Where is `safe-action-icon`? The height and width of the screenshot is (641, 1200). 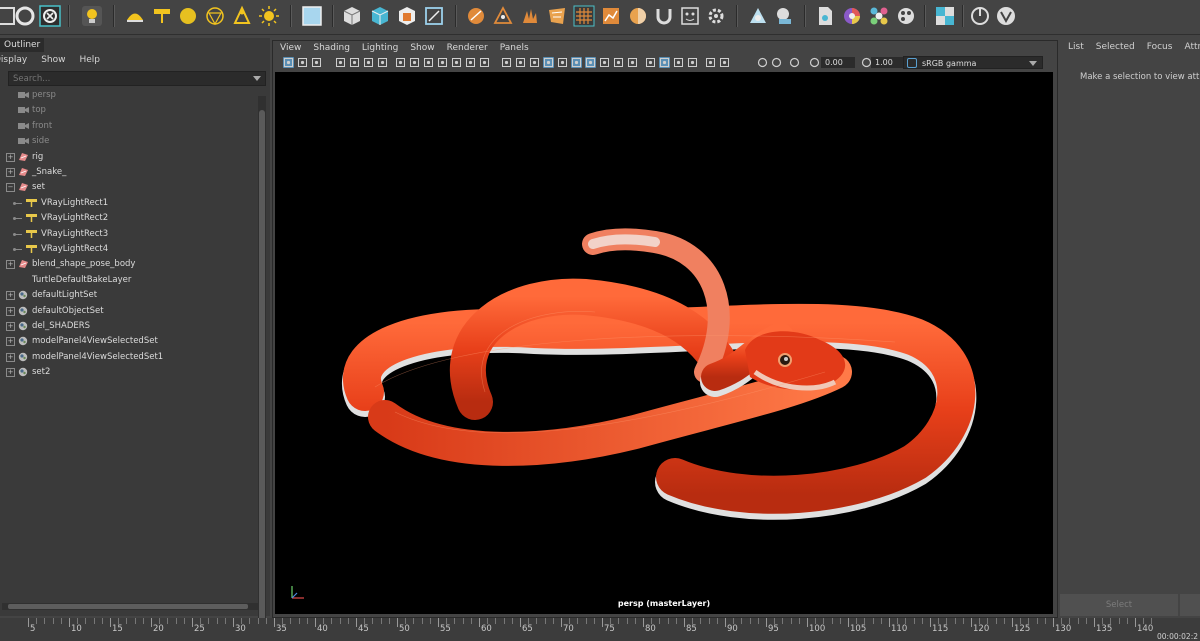
safe-action-icon is located at coordinates (470, 62).